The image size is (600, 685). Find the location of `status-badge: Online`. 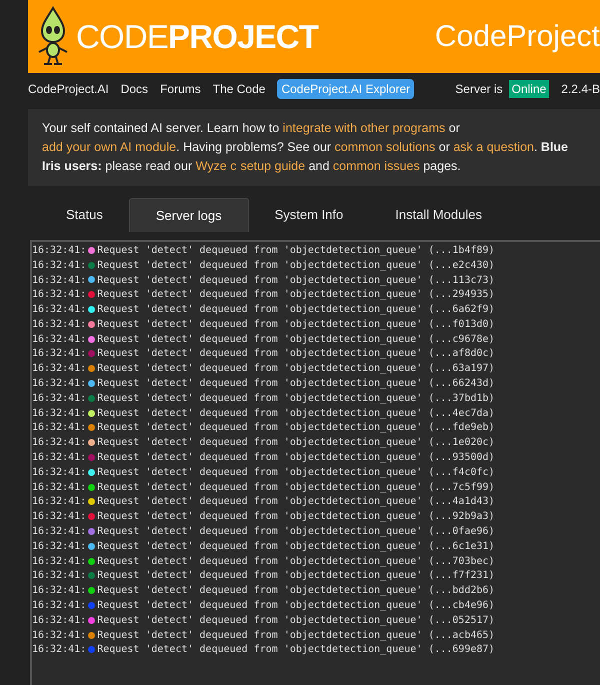

status-badge: Online is located at coordinates (529, 89).